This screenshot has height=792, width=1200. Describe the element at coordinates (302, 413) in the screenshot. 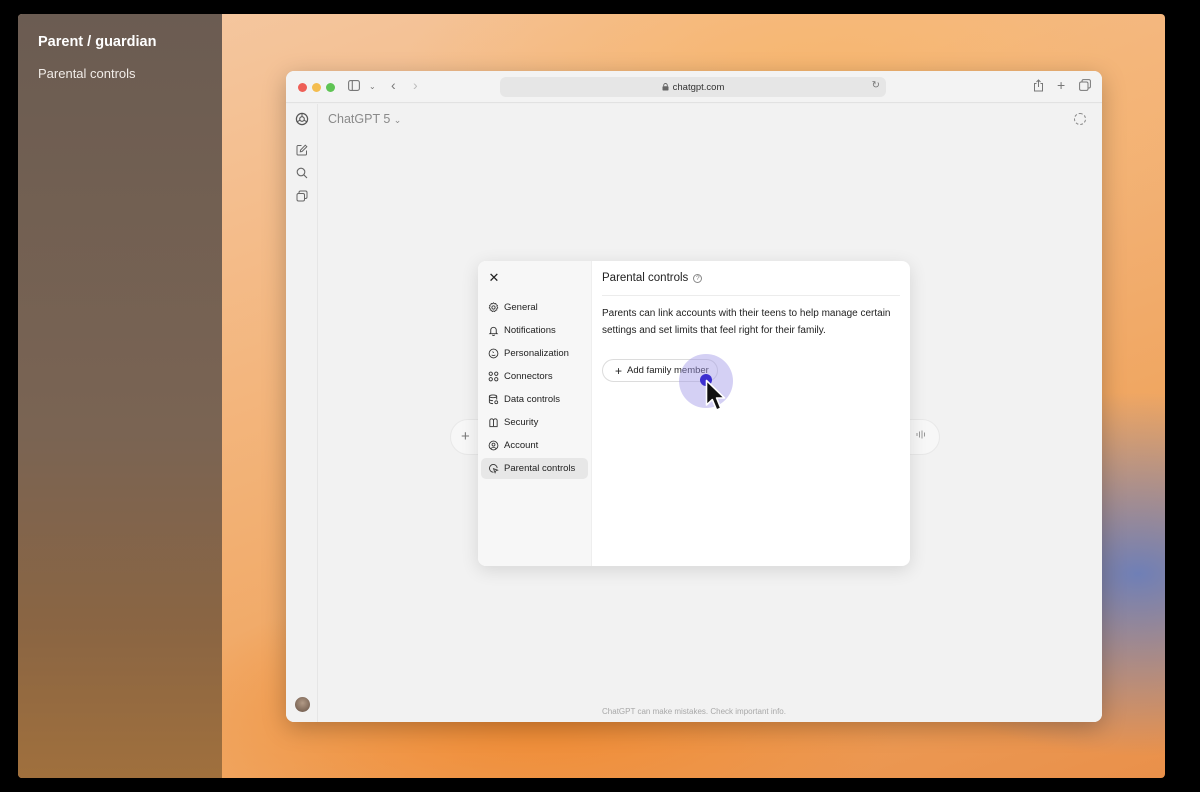

I see `left-rail` at that location.